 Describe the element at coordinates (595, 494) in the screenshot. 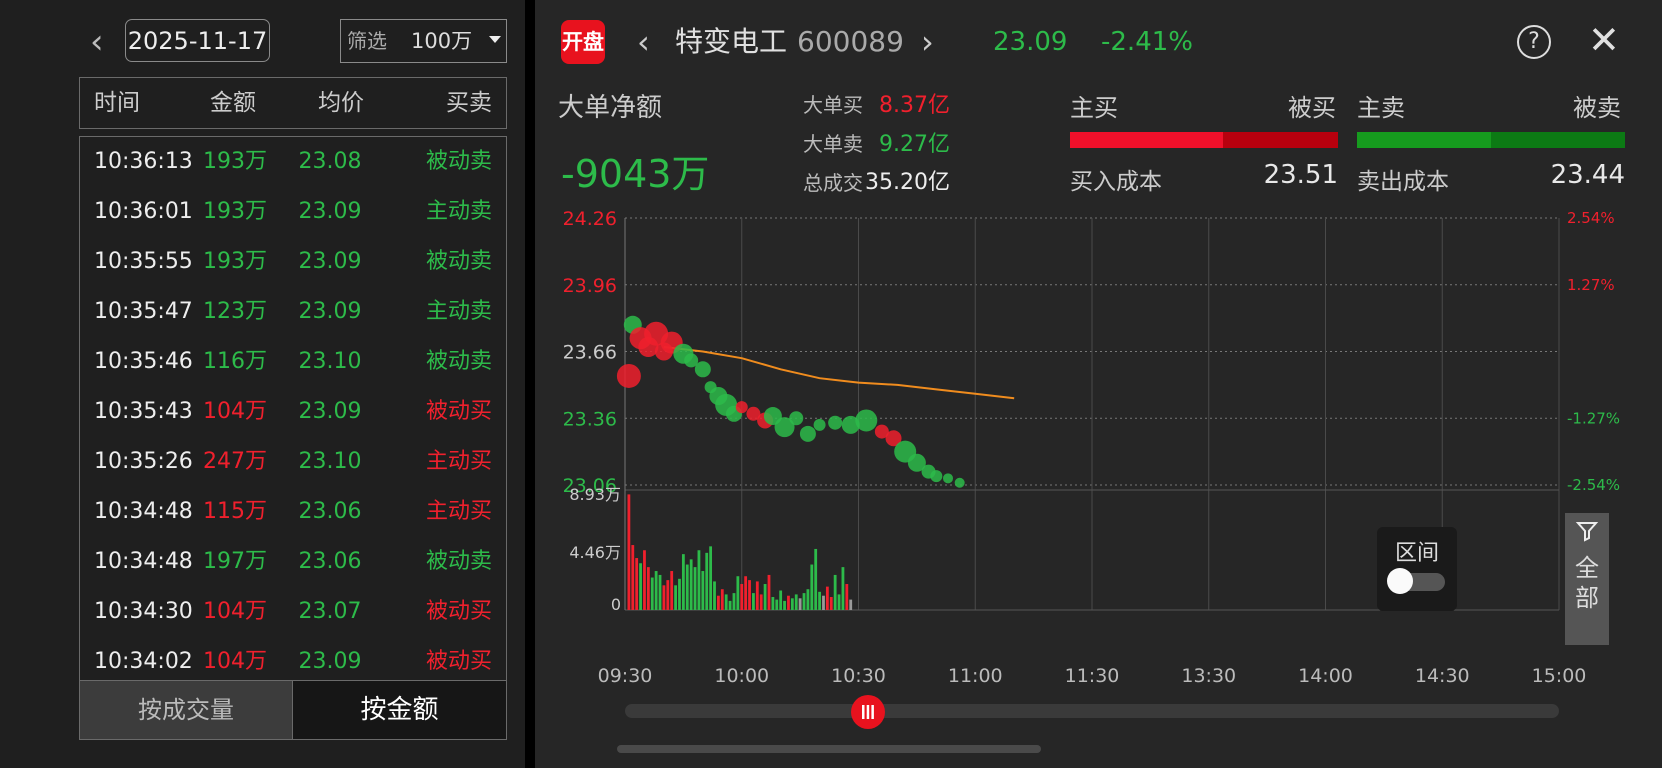

I see `volume-axis-label: 8.93万` at that location.